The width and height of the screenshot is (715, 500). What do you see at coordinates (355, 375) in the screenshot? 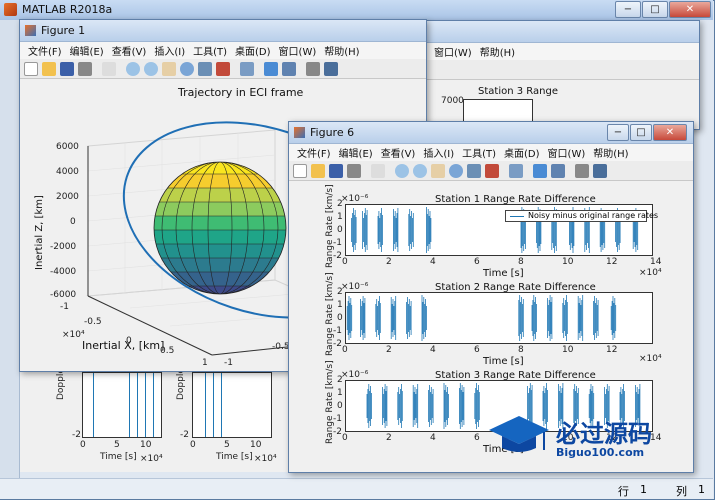
I see `subplot3-exp: ×10⁻⁶` at bounding box center [355, 375].